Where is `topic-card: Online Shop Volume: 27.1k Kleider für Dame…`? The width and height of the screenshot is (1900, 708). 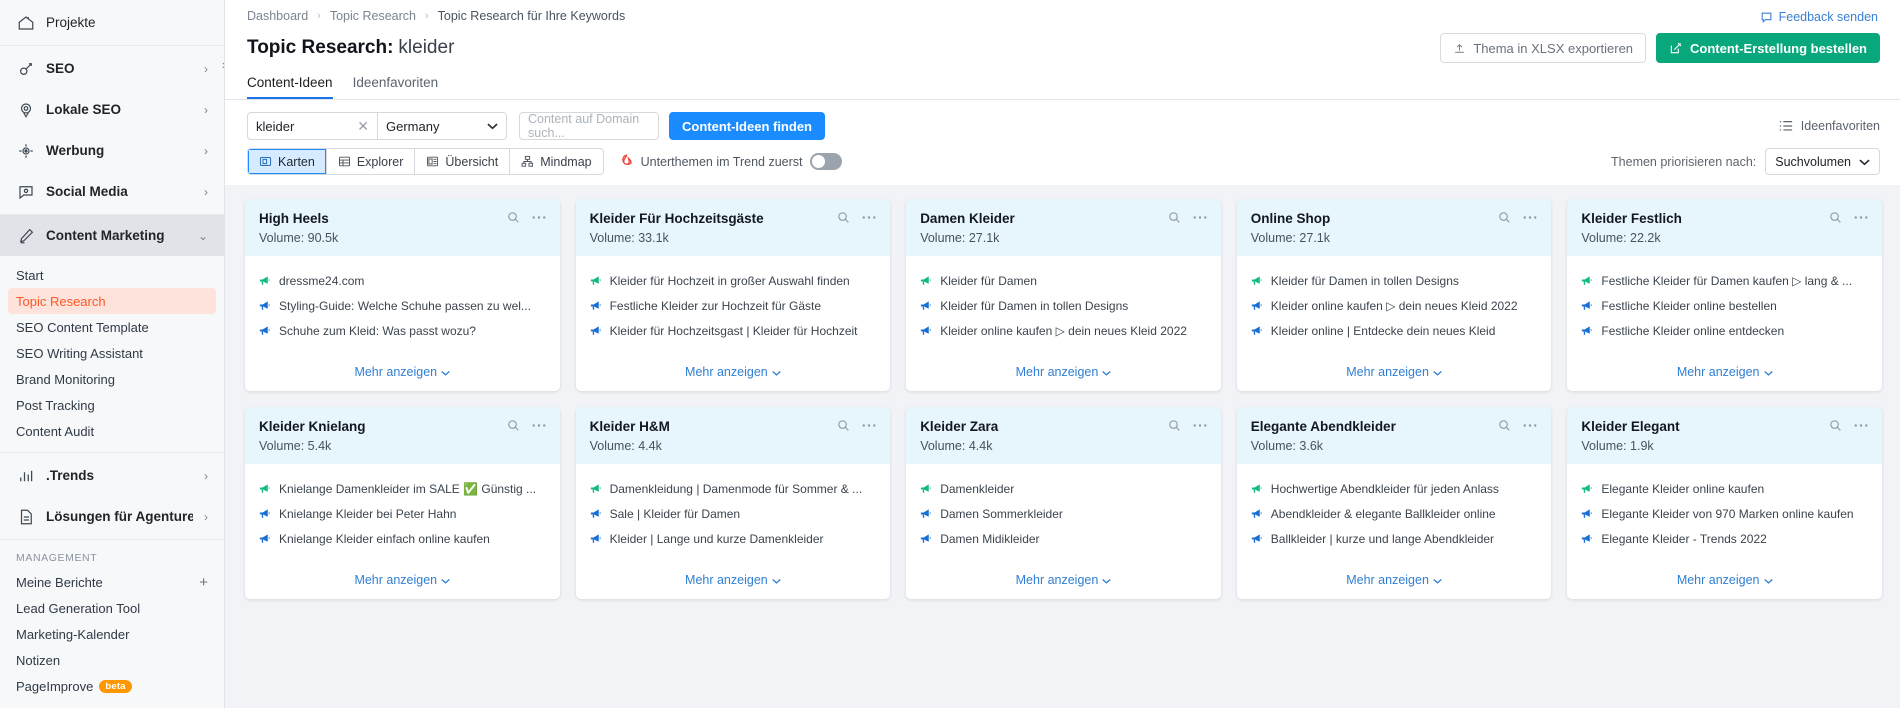
topic-card: Online Shop Volume: 27.1k Kleider für Dame… is located at coordinates (1394, 295).